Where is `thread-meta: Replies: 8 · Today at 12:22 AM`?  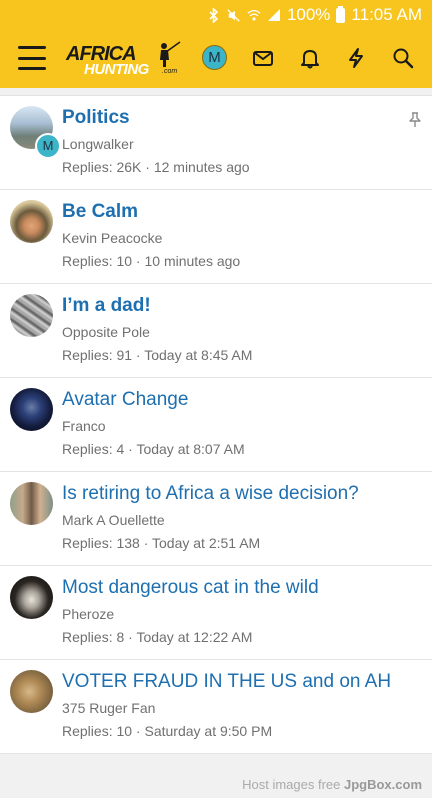 thread-meta: Replies: 8 · Today at 12:22 AM is located at coordinates (157, 637).